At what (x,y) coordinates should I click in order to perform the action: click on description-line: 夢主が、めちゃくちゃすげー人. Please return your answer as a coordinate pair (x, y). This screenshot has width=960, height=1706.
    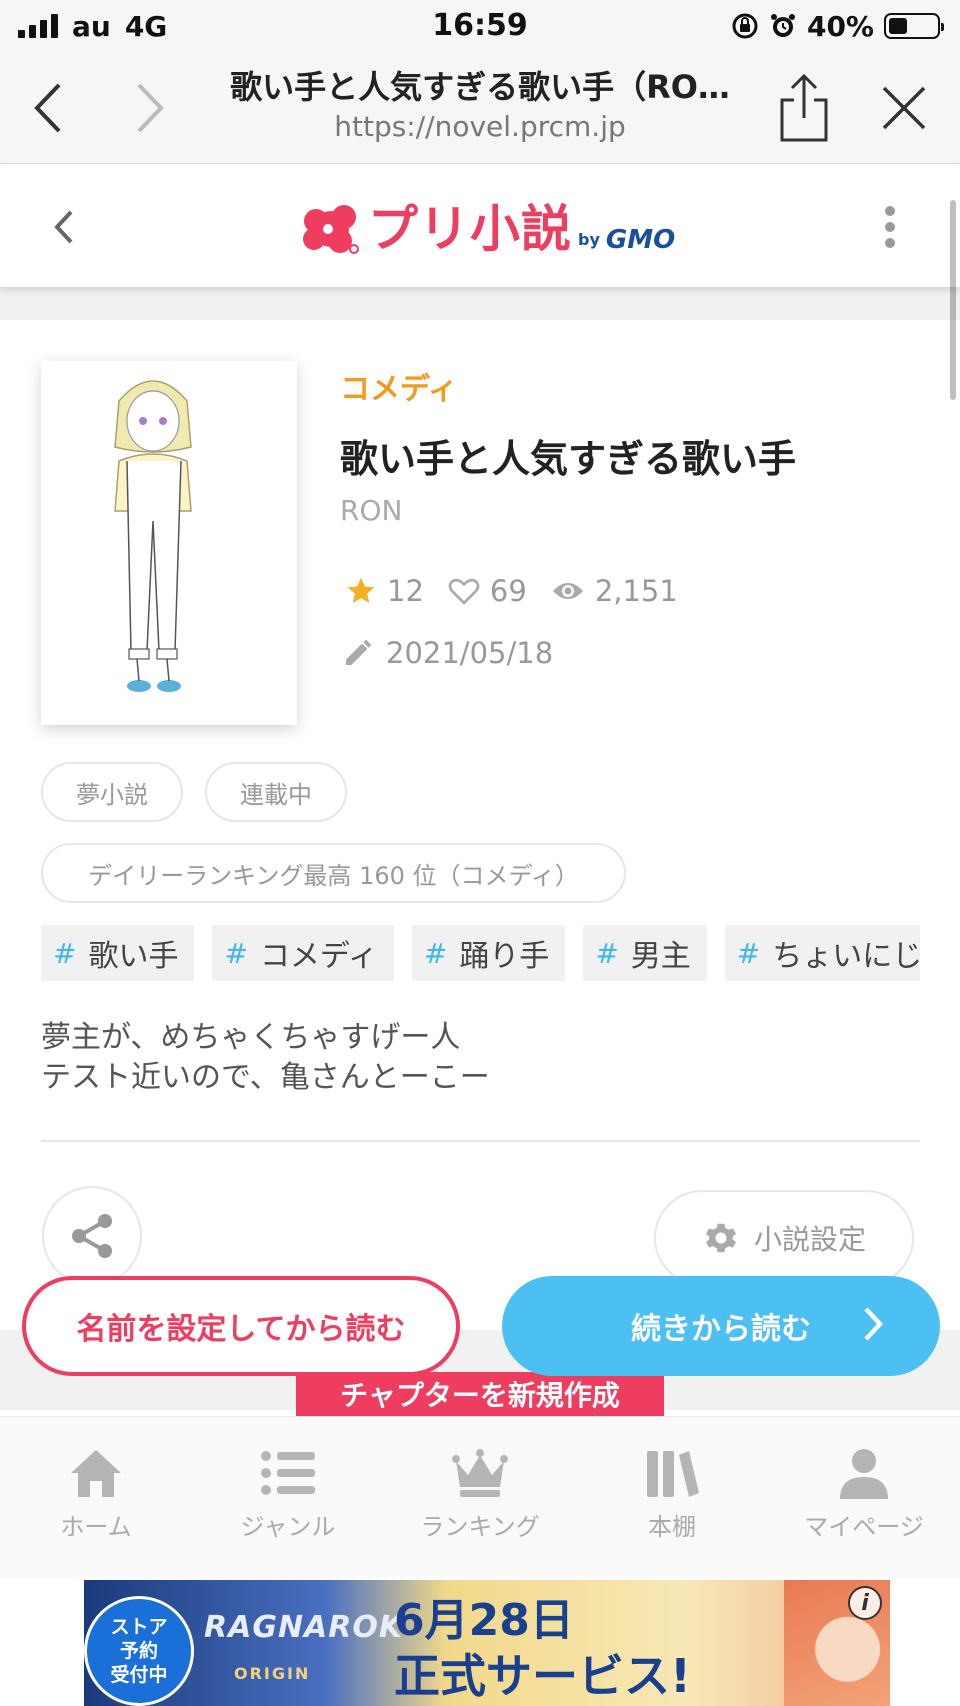
    Looking at the image, I should click on (251, 1037).